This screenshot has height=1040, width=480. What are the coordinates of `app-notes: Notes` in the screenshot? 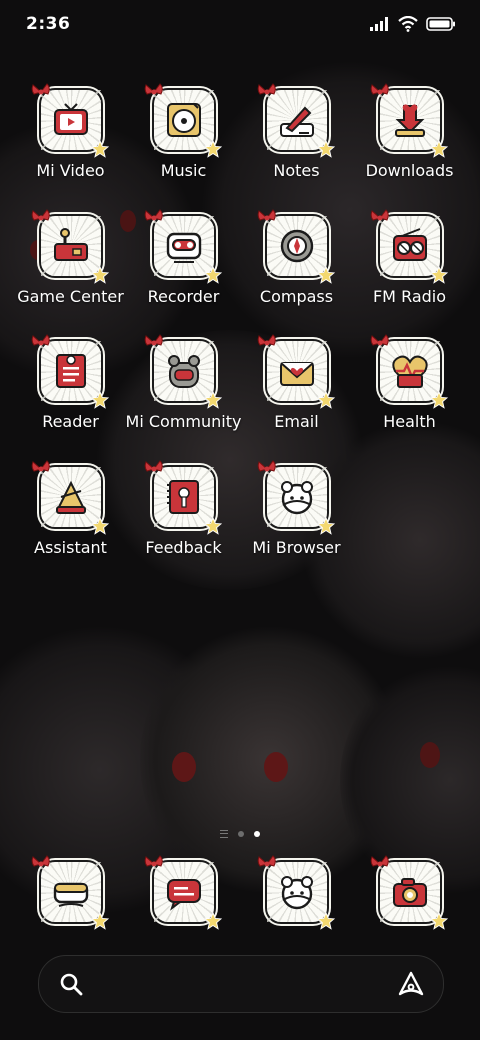 It's located at (296, 143).